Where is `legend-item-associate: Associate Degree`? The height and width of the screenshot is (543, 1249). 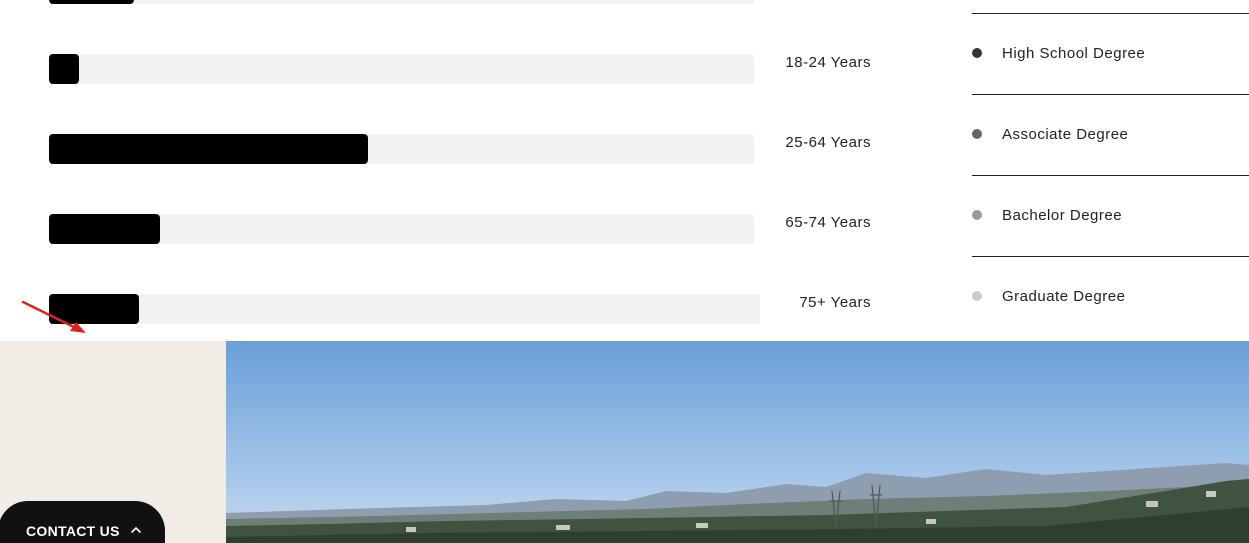 legend-item-associate: Associate Degree is located at coordinates (1050, 134).